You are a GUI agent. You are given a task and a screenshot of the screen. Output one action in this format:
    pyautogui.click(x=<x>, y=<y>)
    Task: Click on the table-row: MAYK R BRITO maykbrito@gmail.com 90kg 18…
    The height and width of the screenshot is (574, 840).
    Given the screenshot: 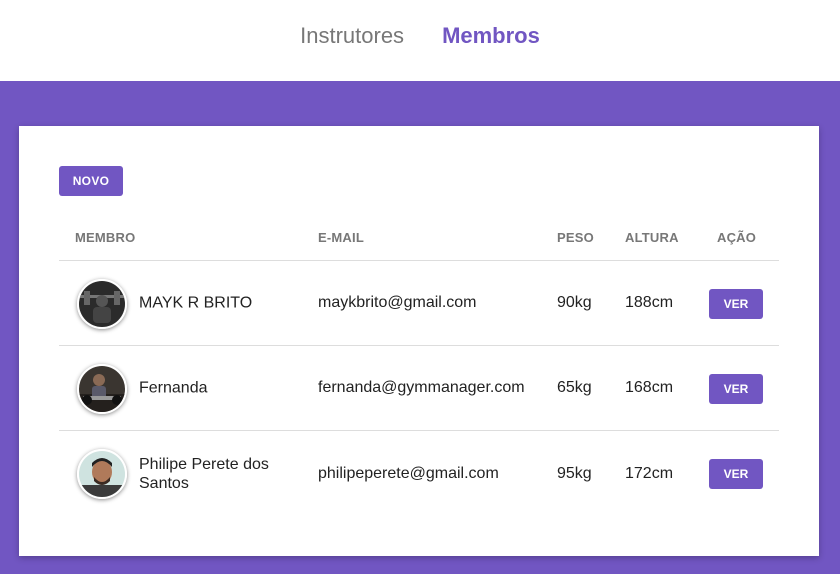 What is the action you would take?
    pyautogui.click(x=419, y=303)
    